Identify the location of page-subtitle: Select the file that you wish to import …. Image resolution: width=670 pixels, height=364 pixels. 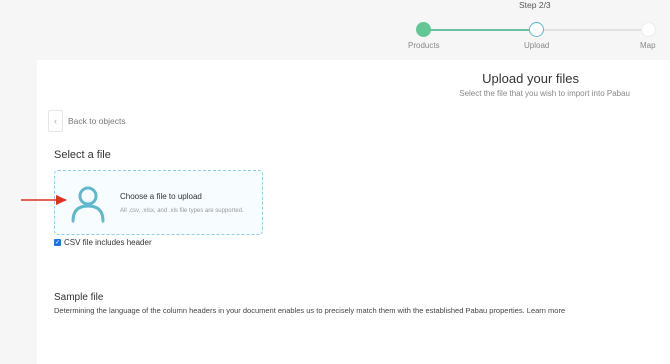
(544, 93).